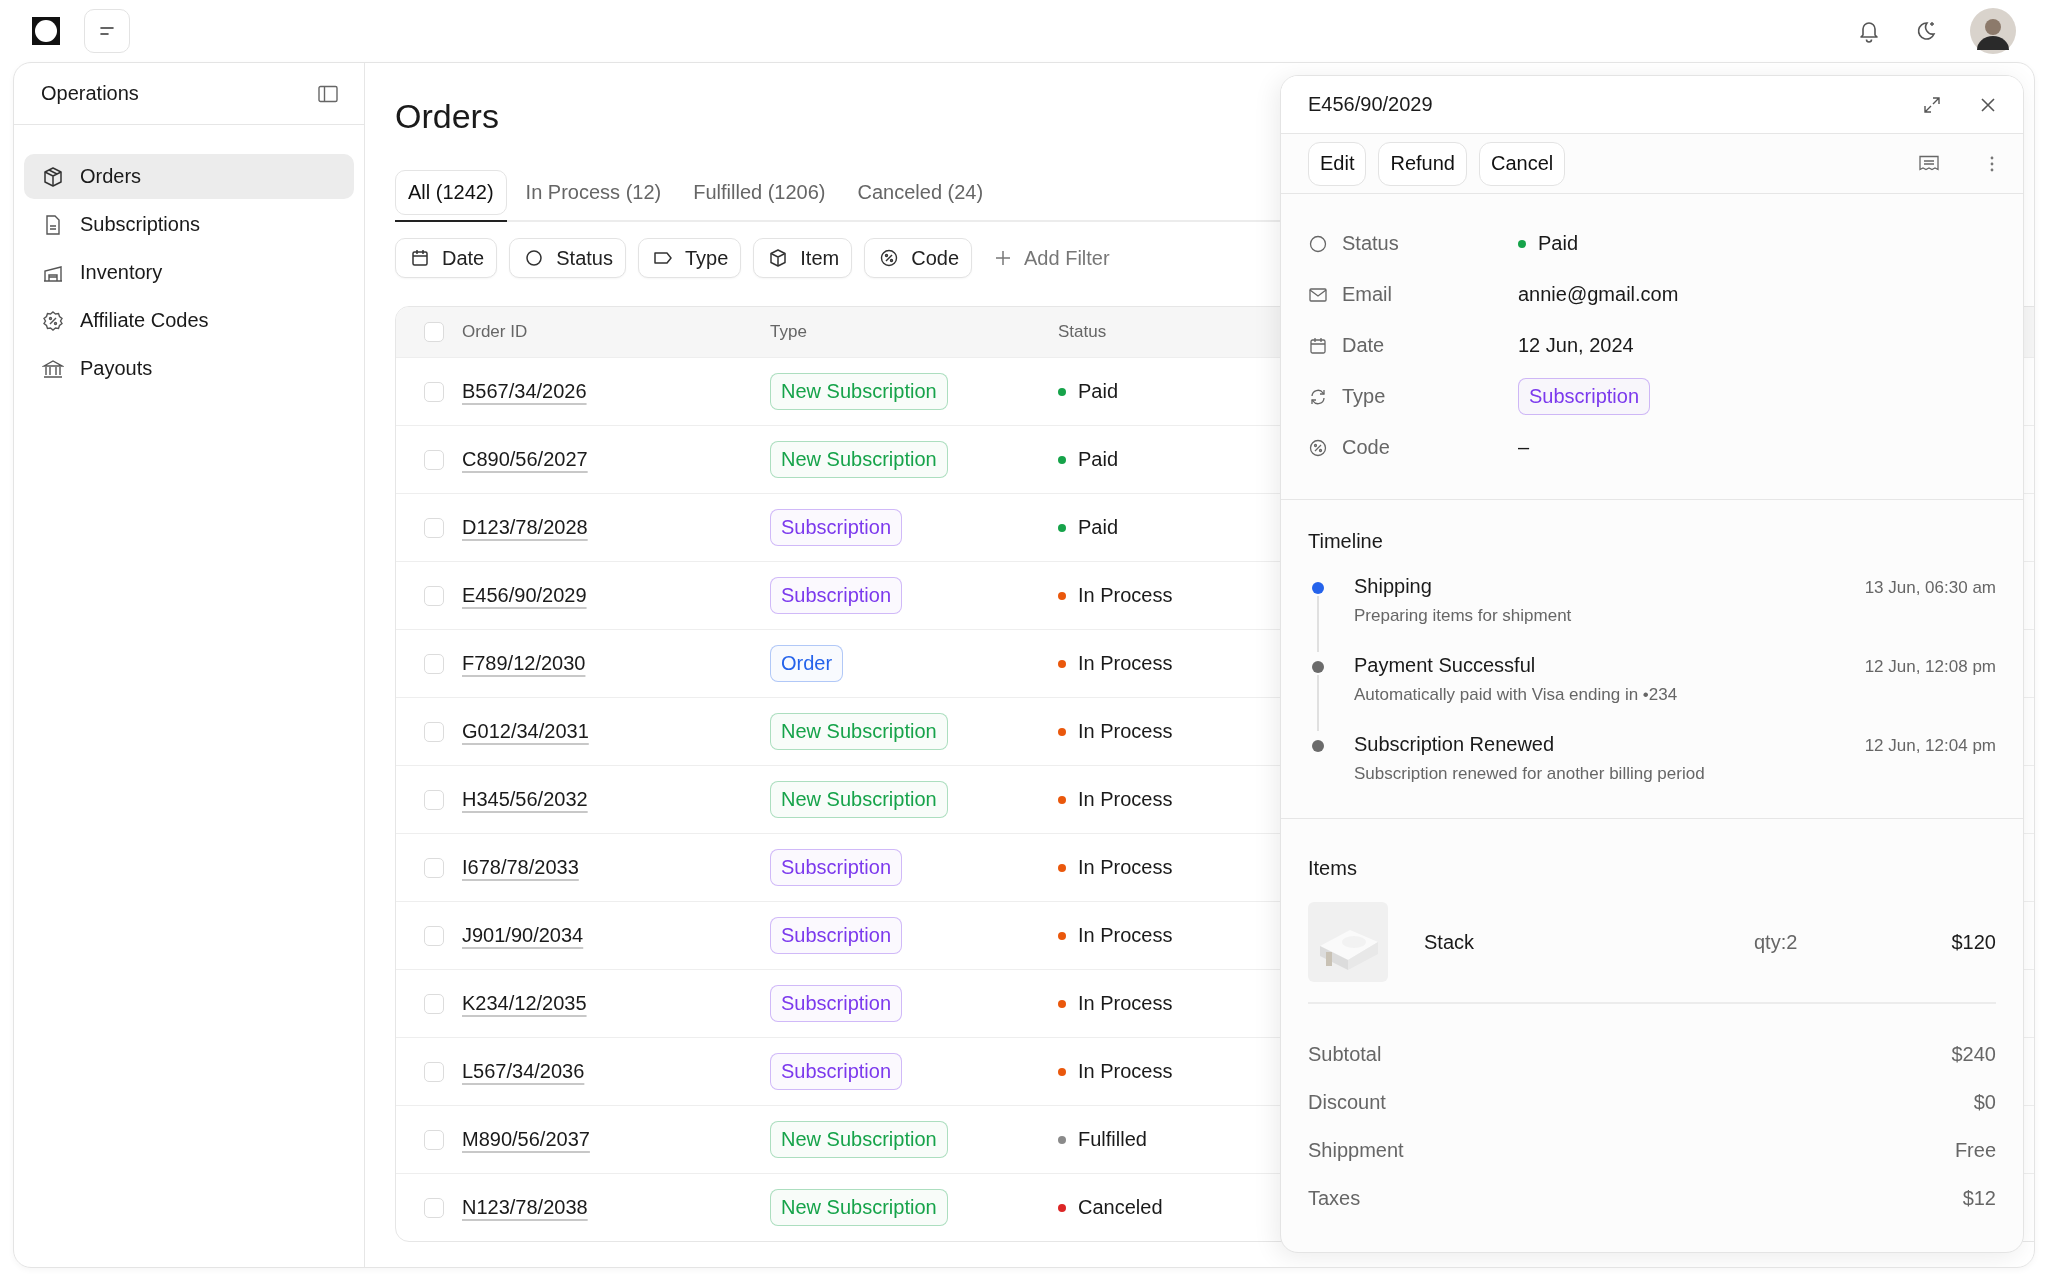 Image resolution: width=2048 pixels, height=1280 pixels. What do you see at coordinates (1988, 104) in the screenshot?
I see `close-icon` at bounding box center [1988, 104].